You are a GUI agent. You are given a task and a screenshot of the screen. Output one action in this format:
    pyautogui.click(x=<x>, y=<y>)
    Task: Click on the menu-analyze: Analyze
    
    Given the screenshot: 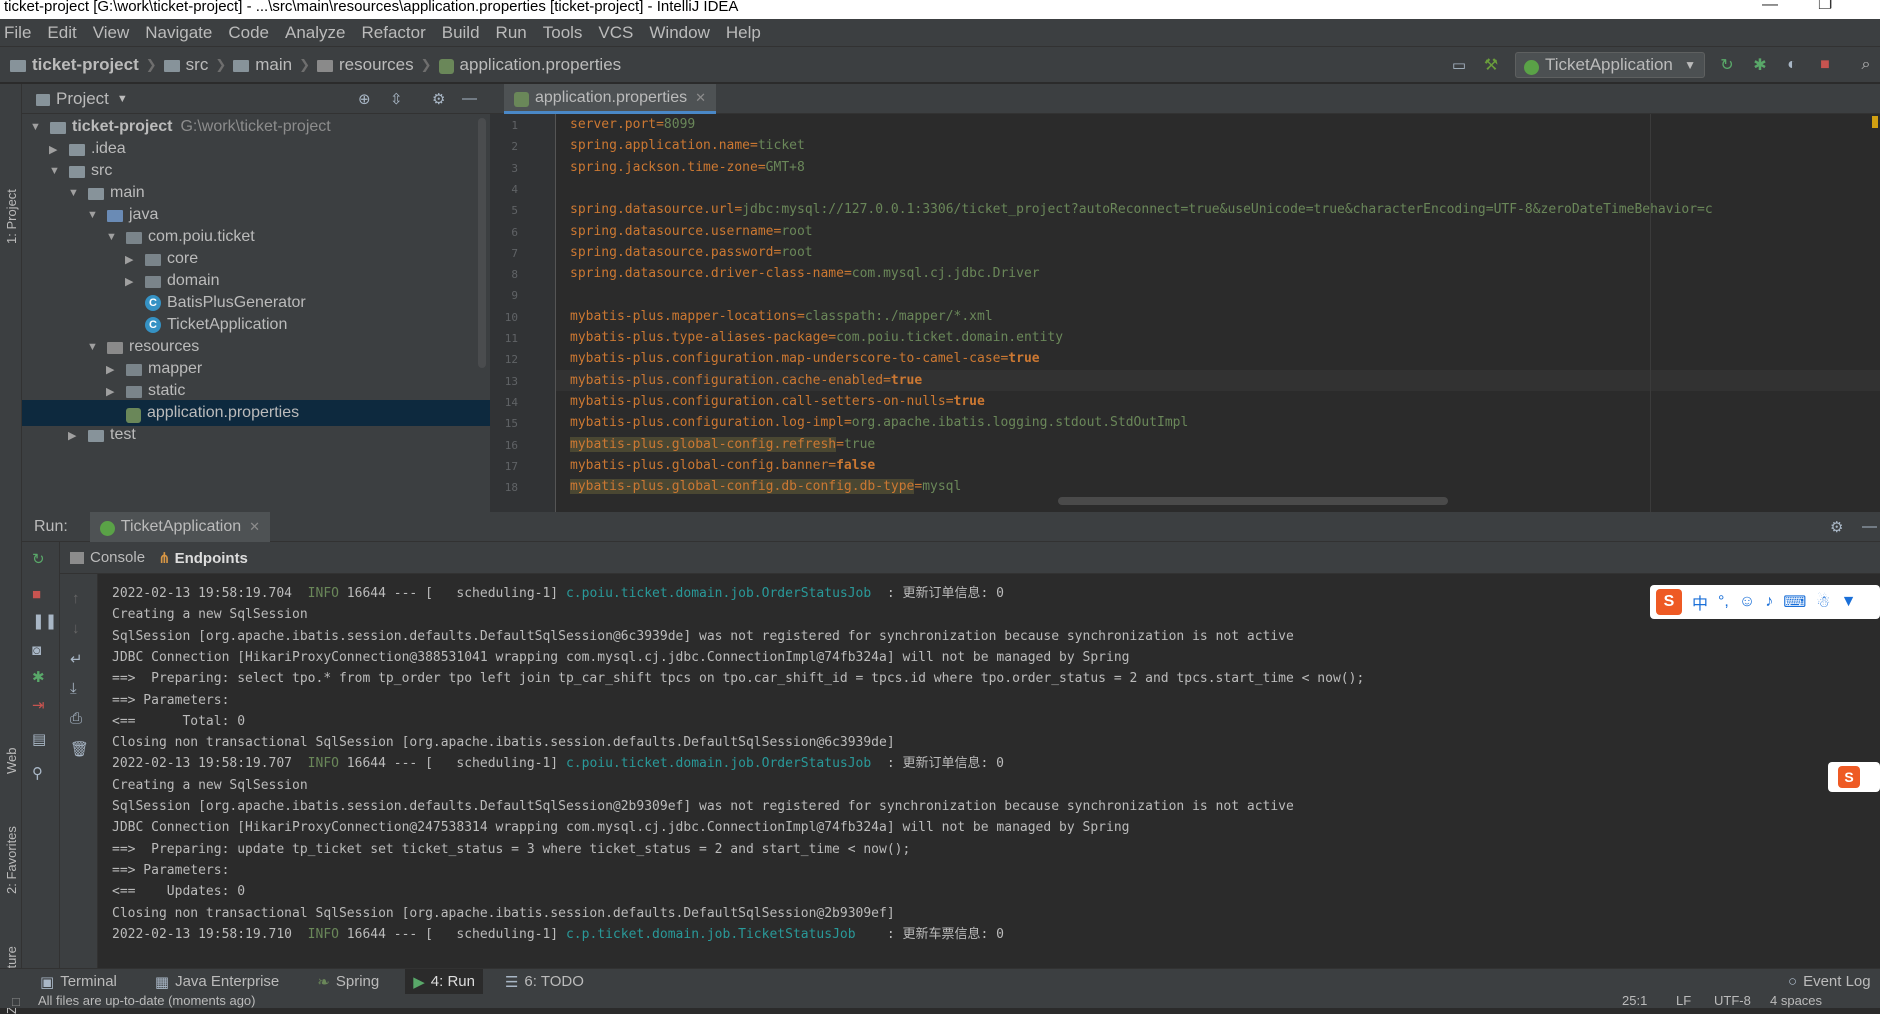 What is the action you would take?
    pyautogui.click(x=315, y=33)
    